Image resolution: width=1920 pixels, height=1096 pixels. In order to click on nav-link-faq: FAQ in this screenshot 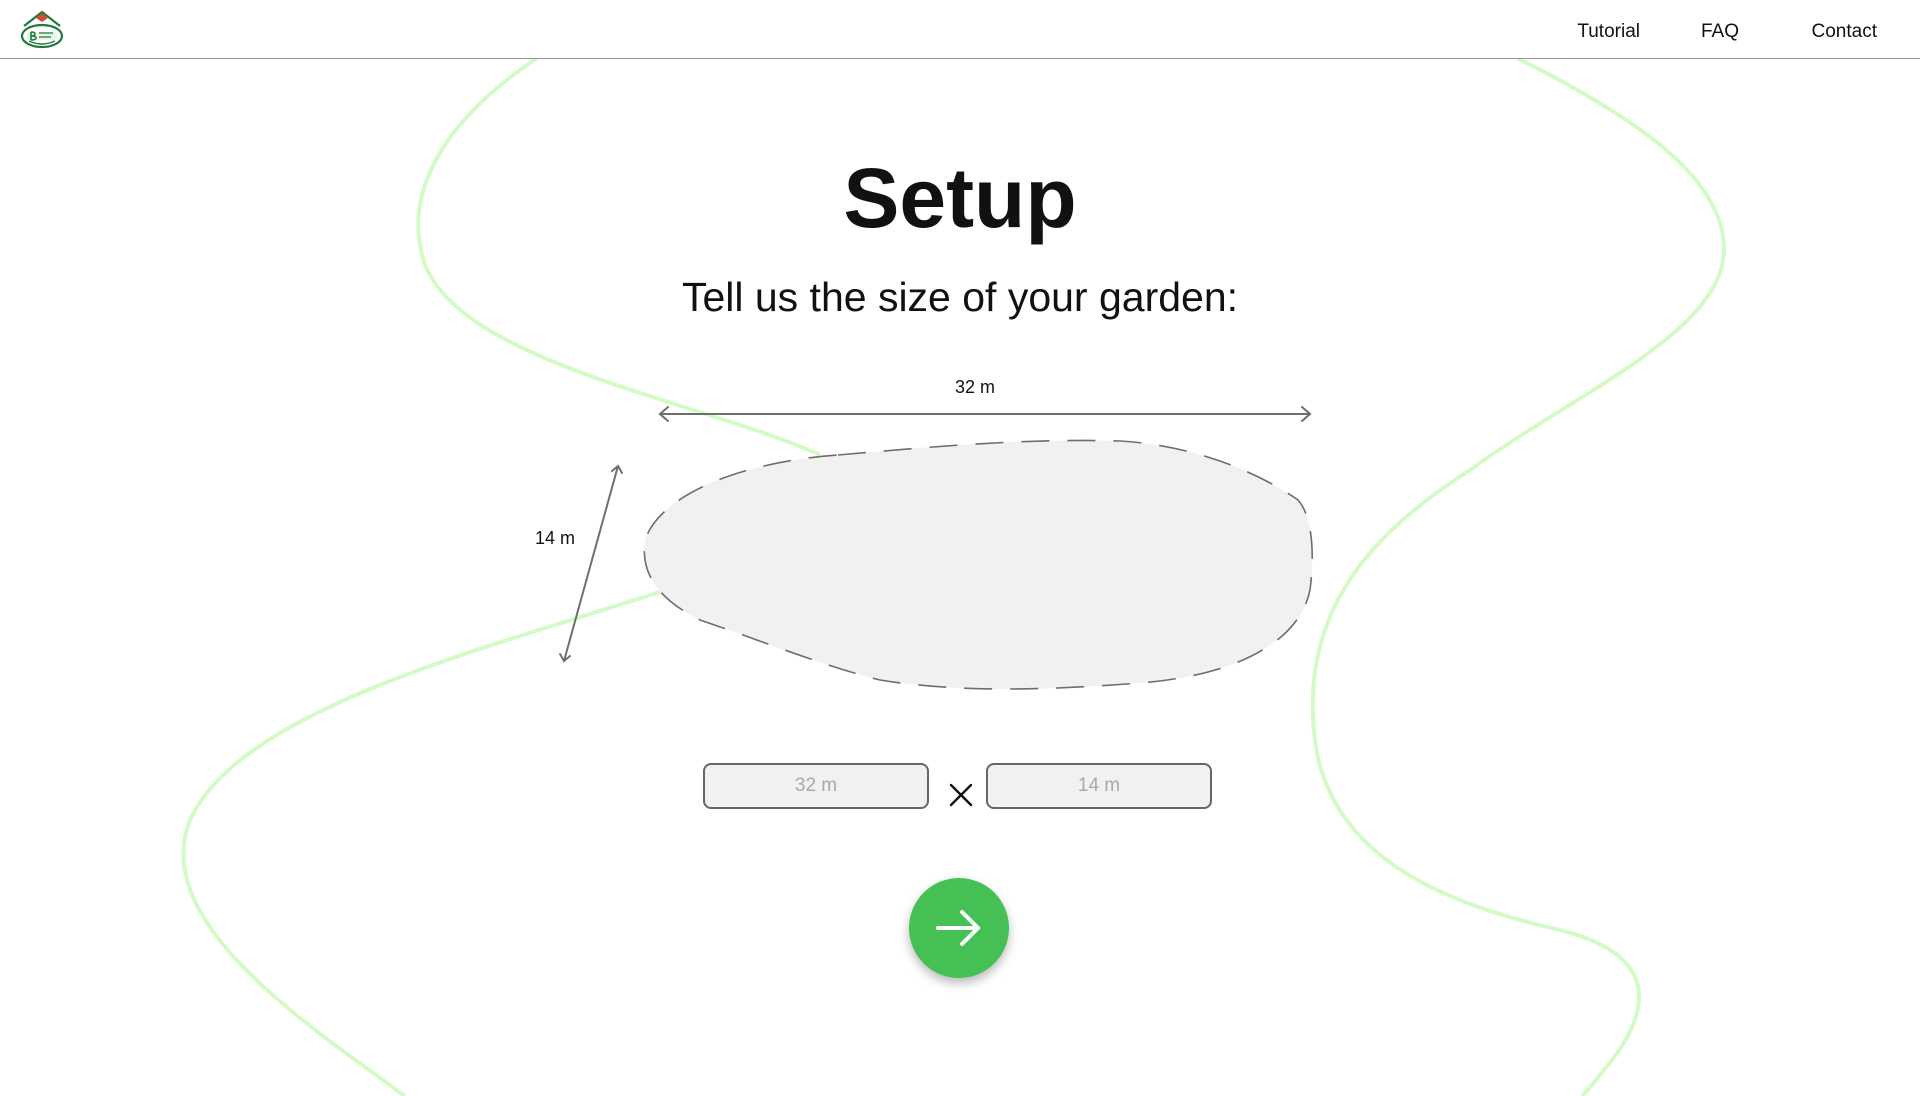, I will do `click(1720, 32)`.